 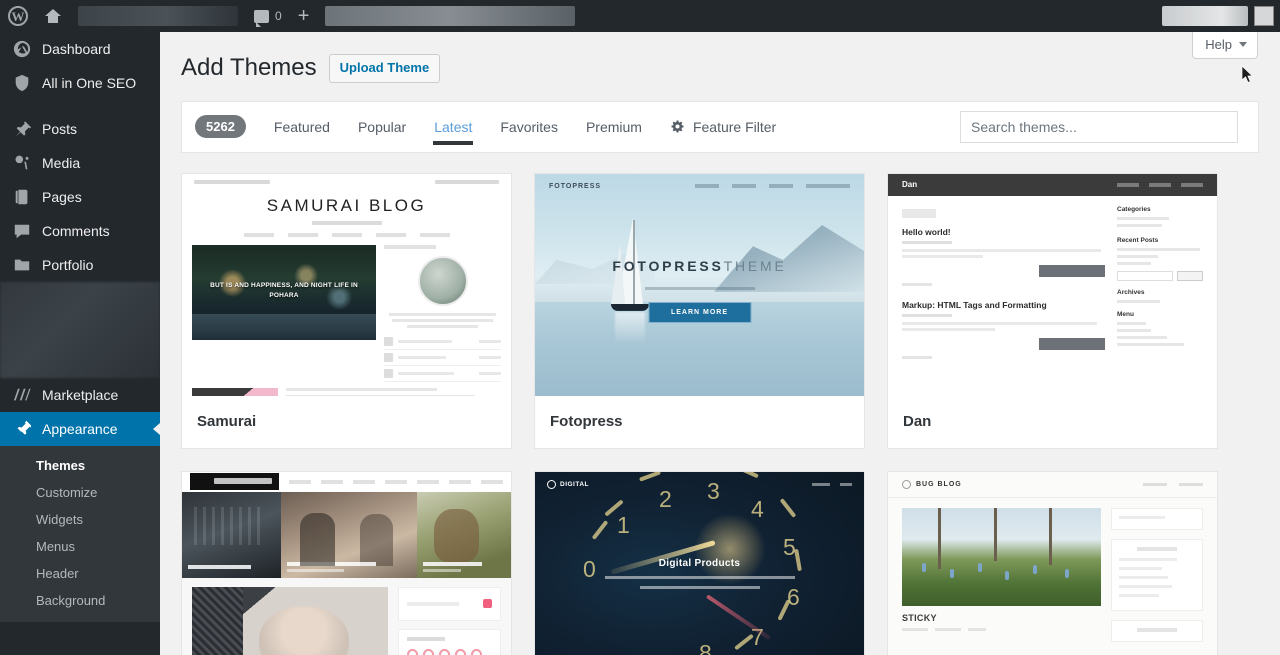 I want to click on tab-premium: Premium, so click(x=614, y=127).